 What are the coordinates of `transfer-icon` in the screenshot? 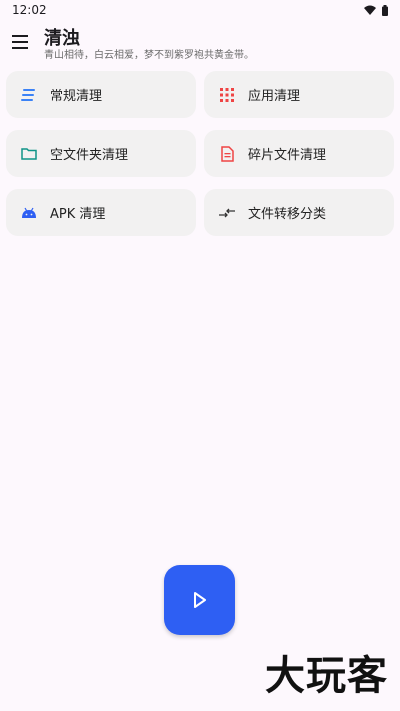 It's located at (227, 213).